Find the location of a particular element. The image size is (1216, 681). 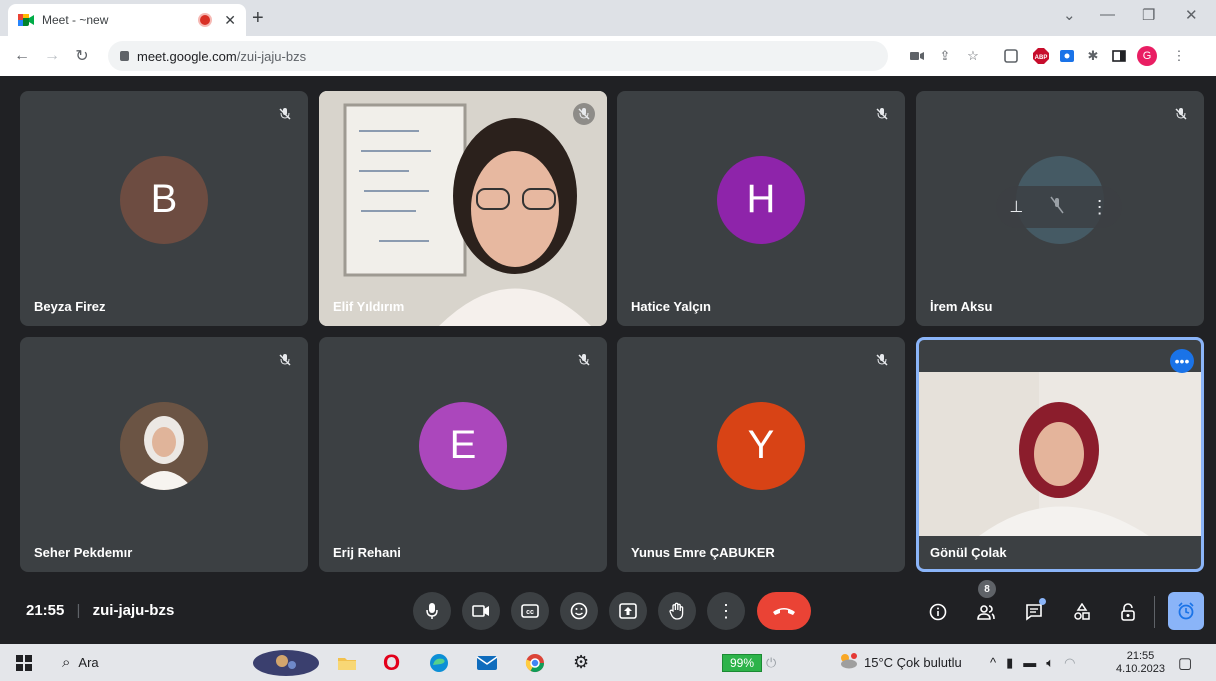

participant-tile: Seher Pekdemır is located at coordinates (164, 454).